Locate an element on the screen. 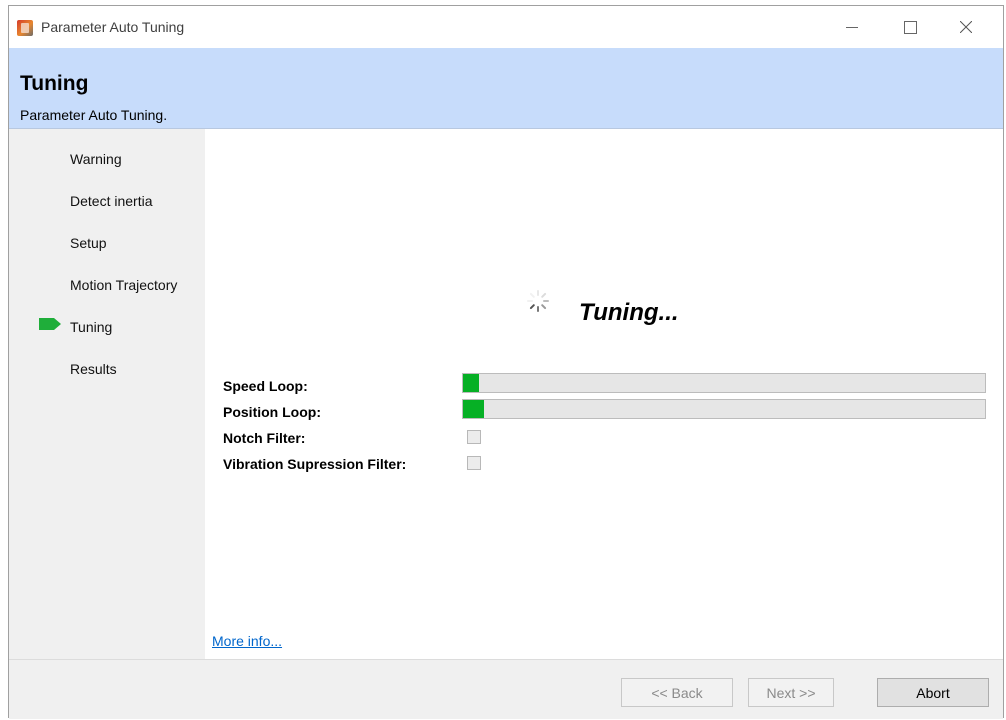 The image size is (1006, 720). current-step-arrow-icon is located at coordinates (50, 324).